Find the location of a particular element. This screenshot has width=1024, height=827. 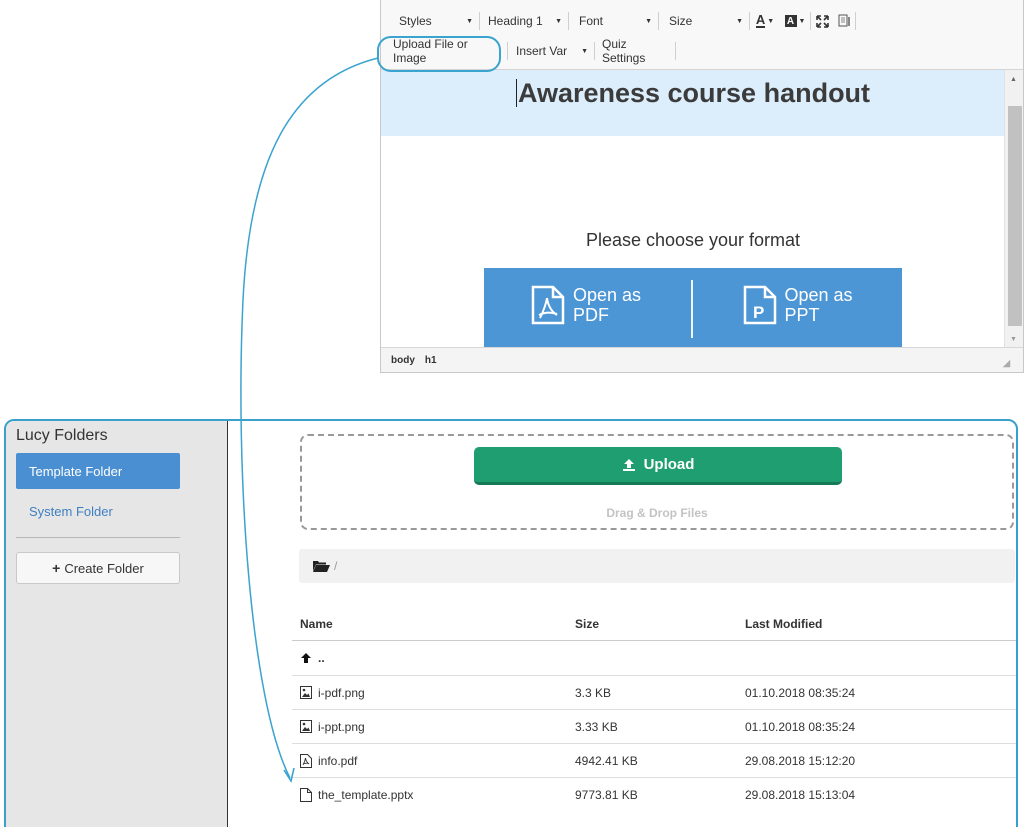

show-blocks-button is located at coordinates (844, 21).